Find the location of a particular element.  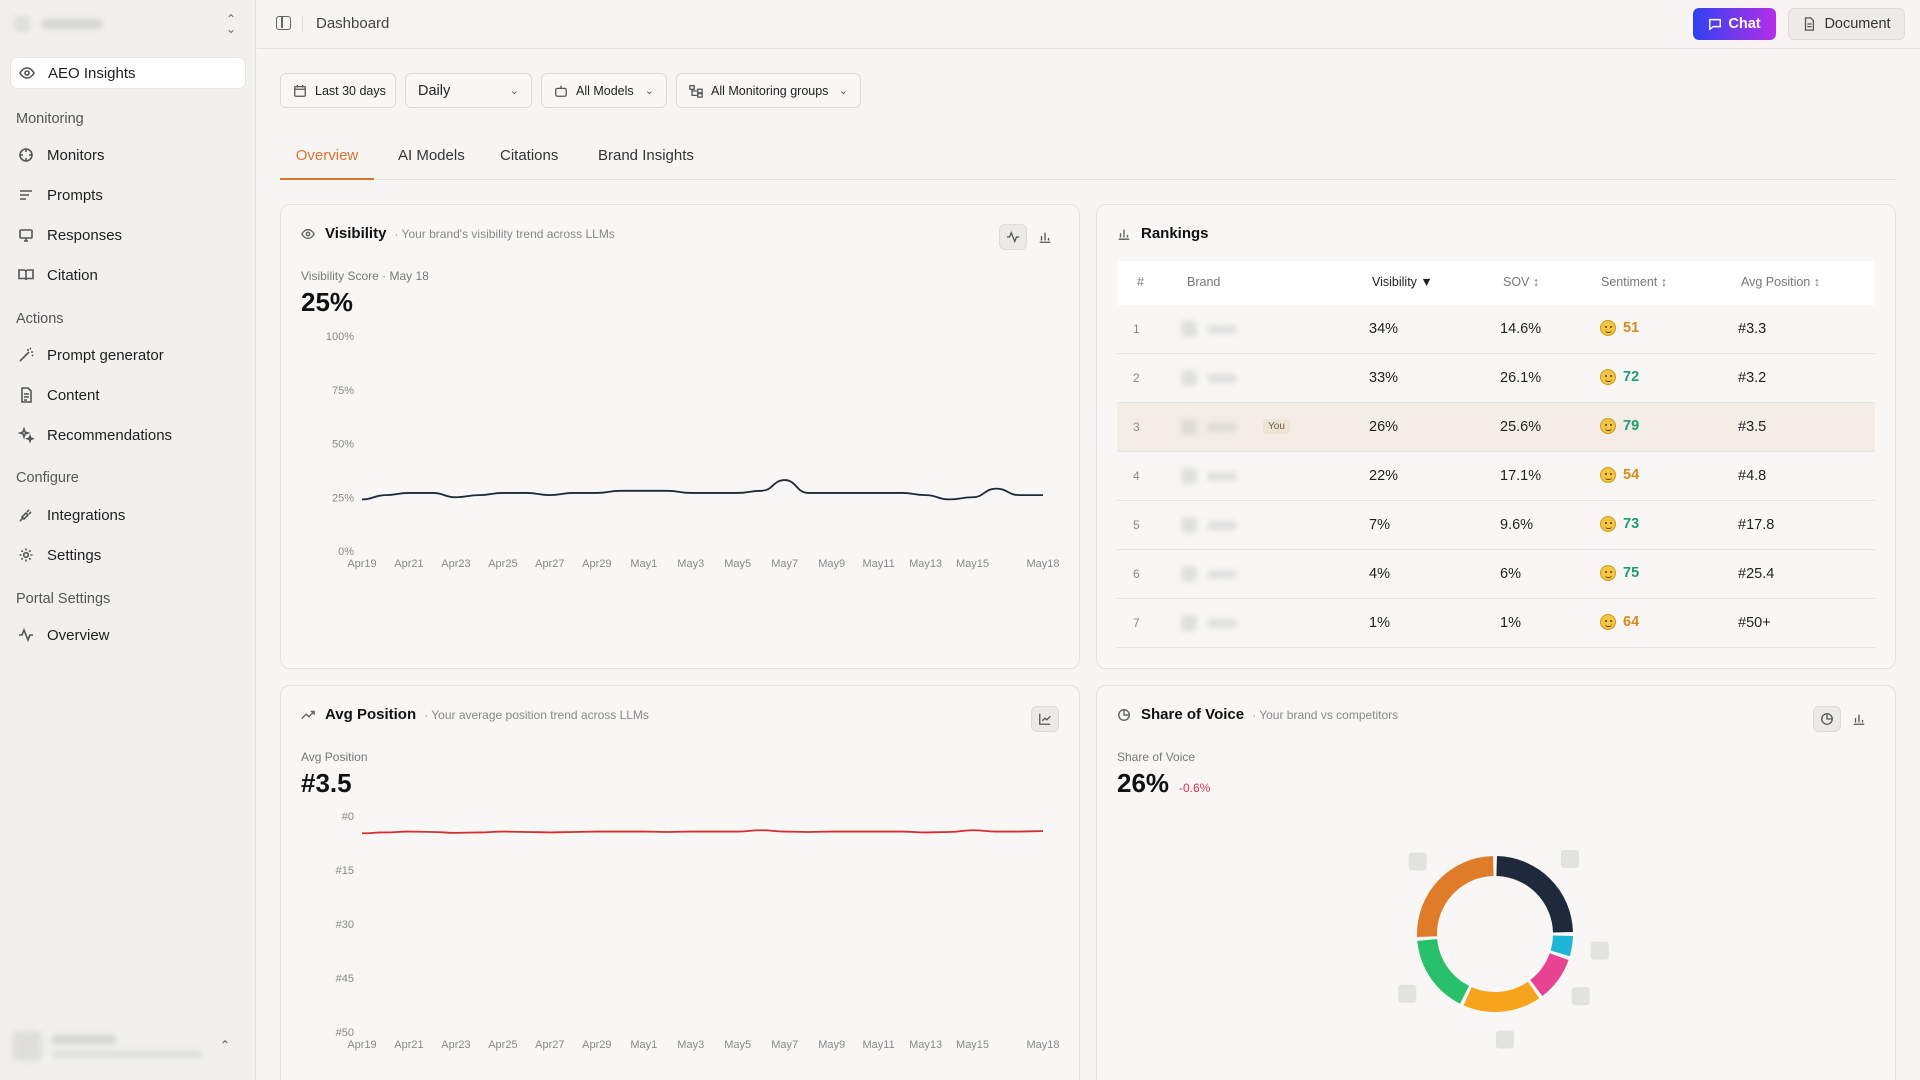

table-row: 1 34% 14.6% 51 #3.3 is located at coordinates (1496, 329).